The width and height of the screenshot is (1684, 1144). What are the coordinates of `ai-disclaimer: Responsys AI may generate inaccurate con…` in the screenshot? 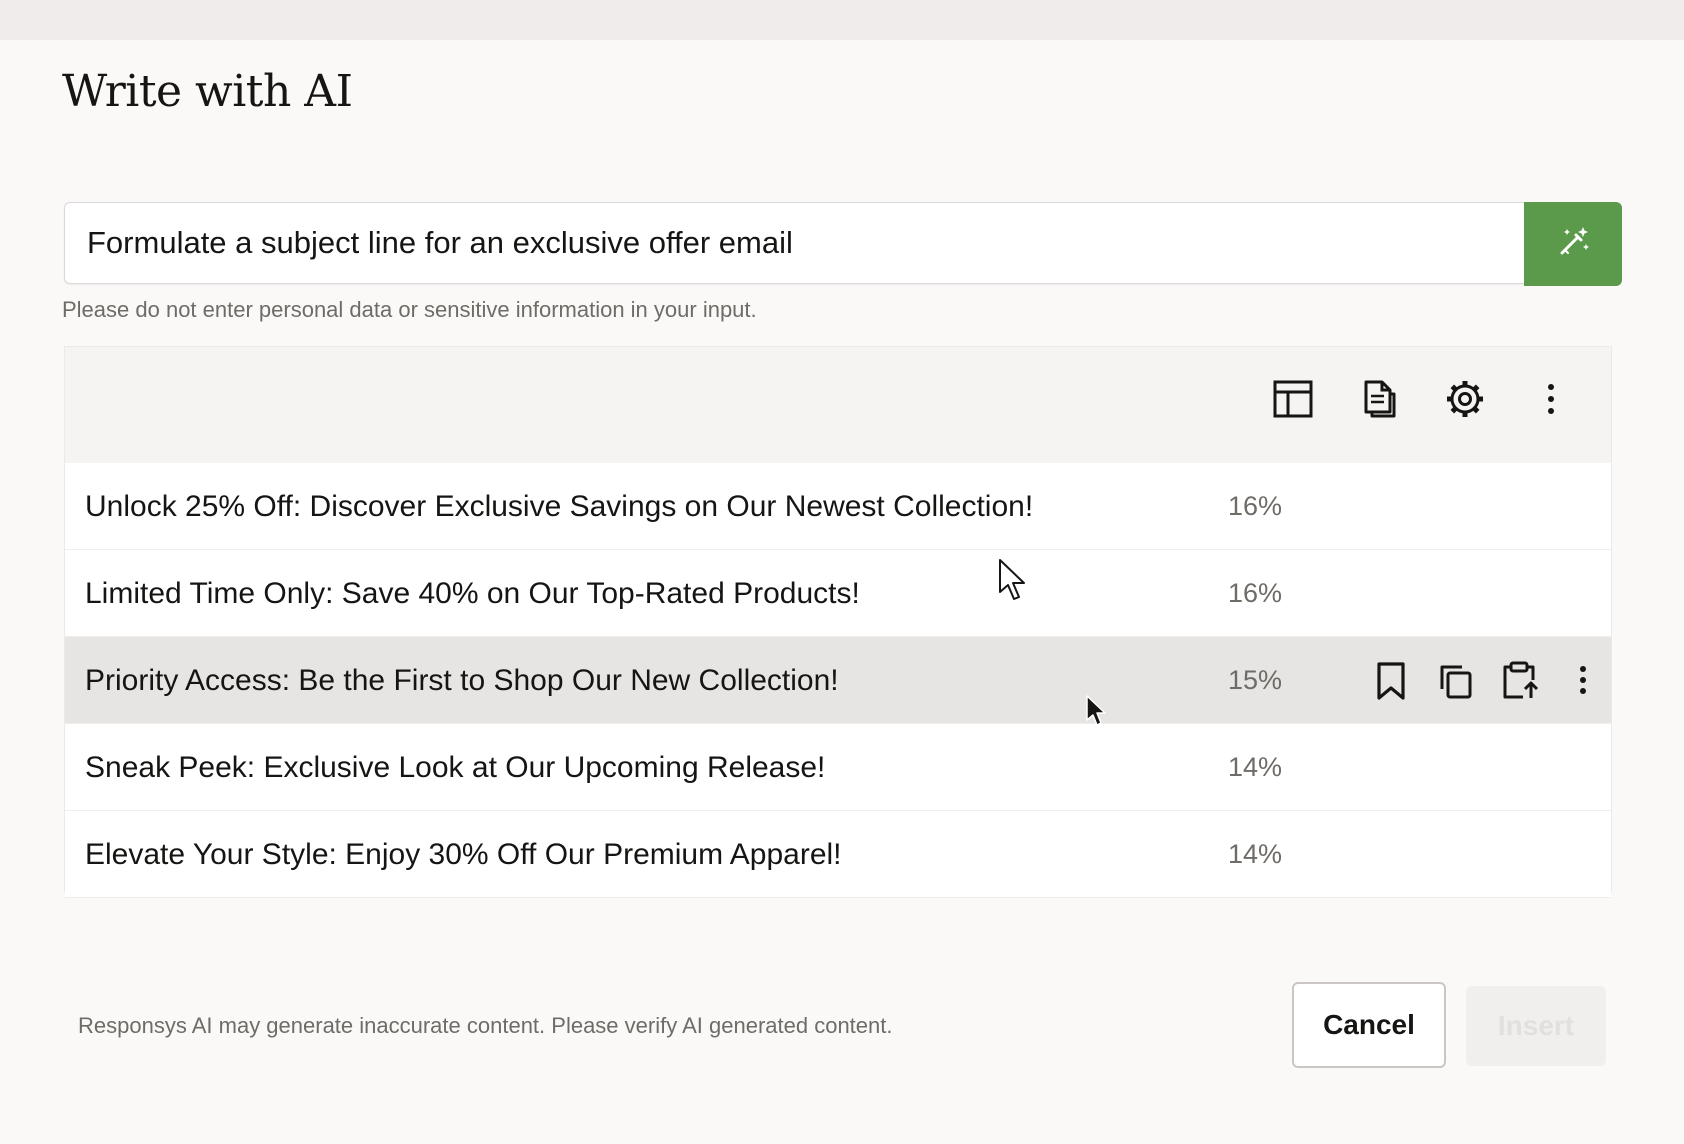 It's located at (485, 1025).